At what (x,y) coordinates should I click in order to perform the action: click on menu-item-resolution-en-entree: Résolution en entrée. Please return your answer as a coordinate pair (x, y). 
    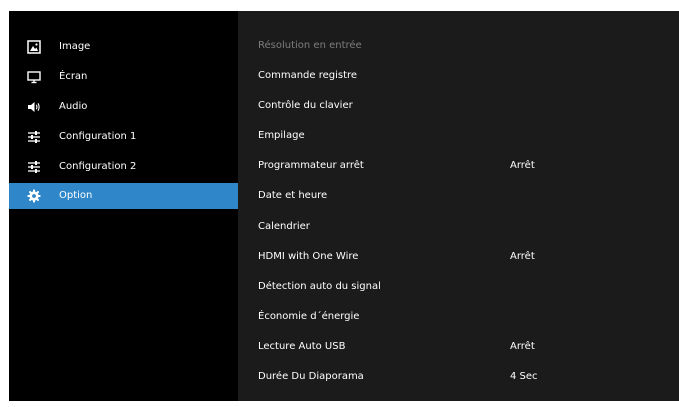
    Looking at the image, I should click on (458, 46).